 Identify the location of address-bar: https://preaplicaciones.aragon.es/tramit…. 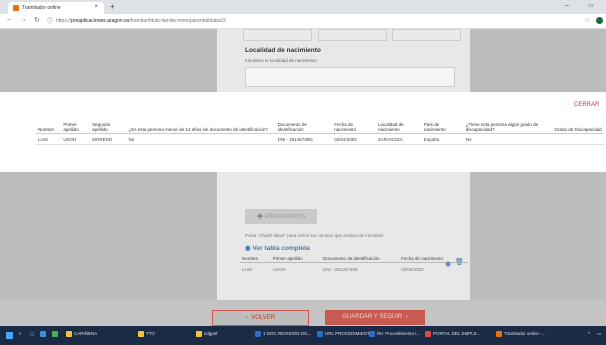
(316, 21).